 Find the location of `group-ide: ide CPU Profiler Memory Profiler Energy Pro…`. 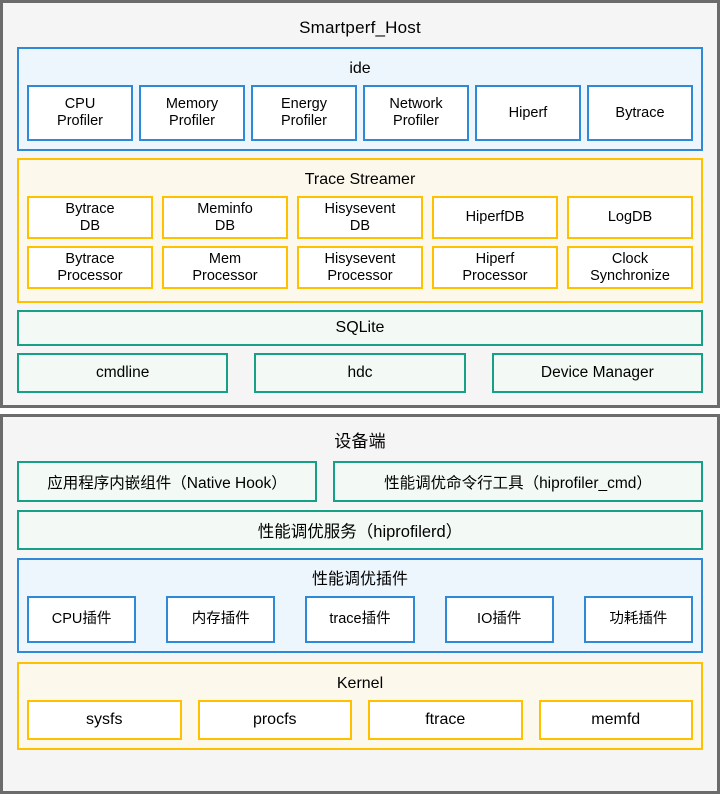

group-ide: ide CPU Profiler Memory Profiler Energy Pro… is located at coordinates (360, 99).